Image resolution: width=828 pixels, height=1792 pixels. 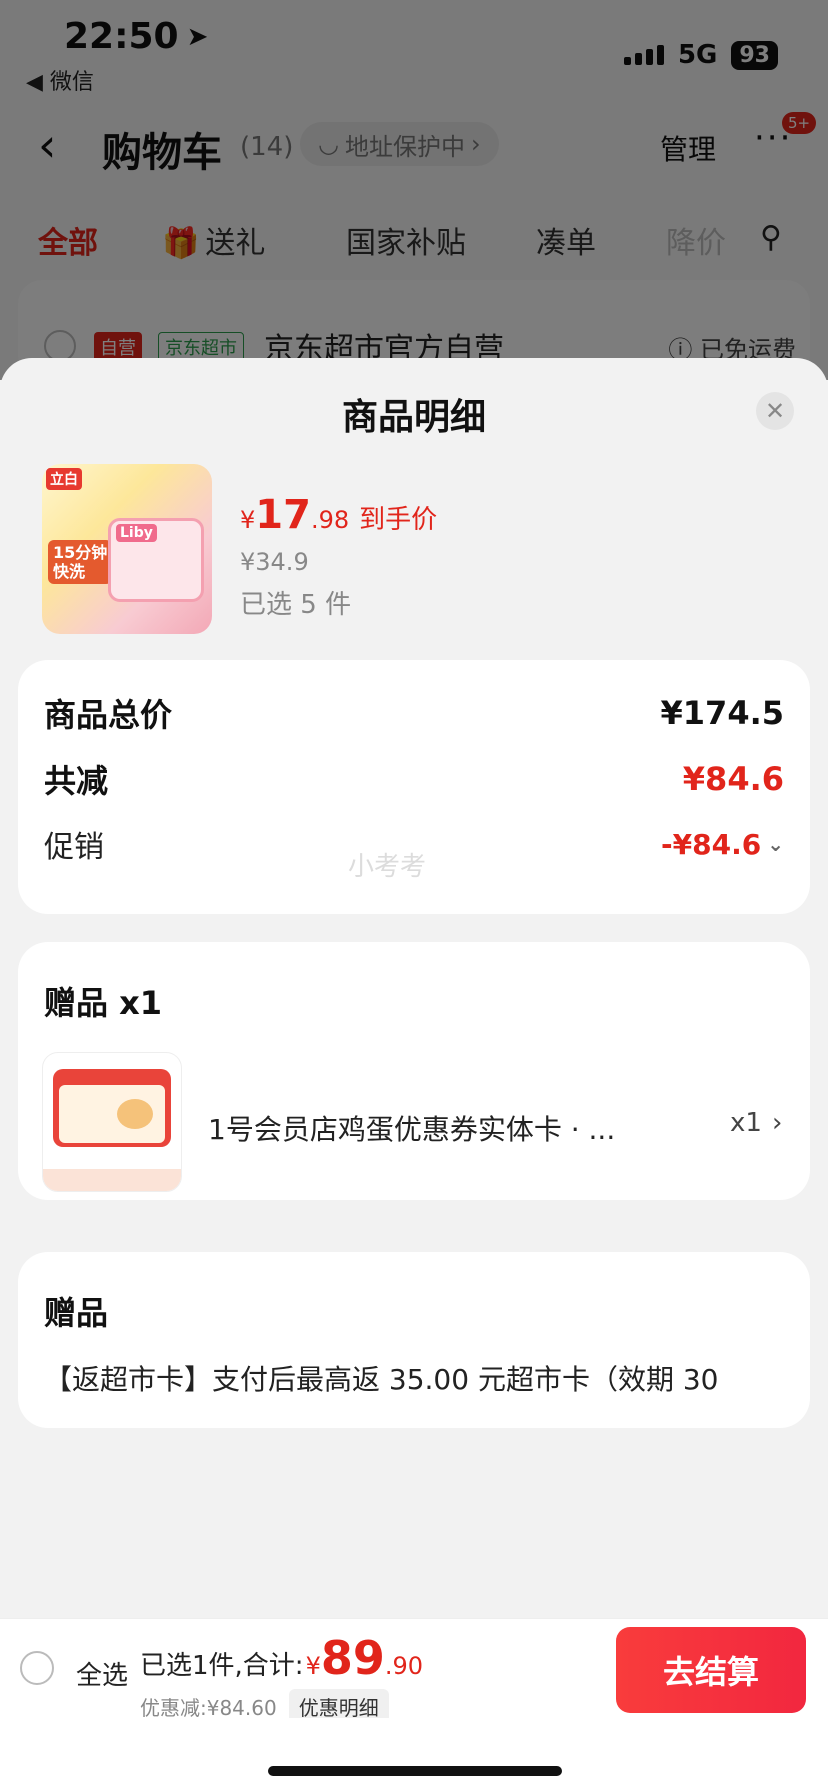 I want to click on gift-rebate-text: 【返超市卡】支付后最高返 35.00 元超市卡（效期 30, so click(x=381, y=1379).